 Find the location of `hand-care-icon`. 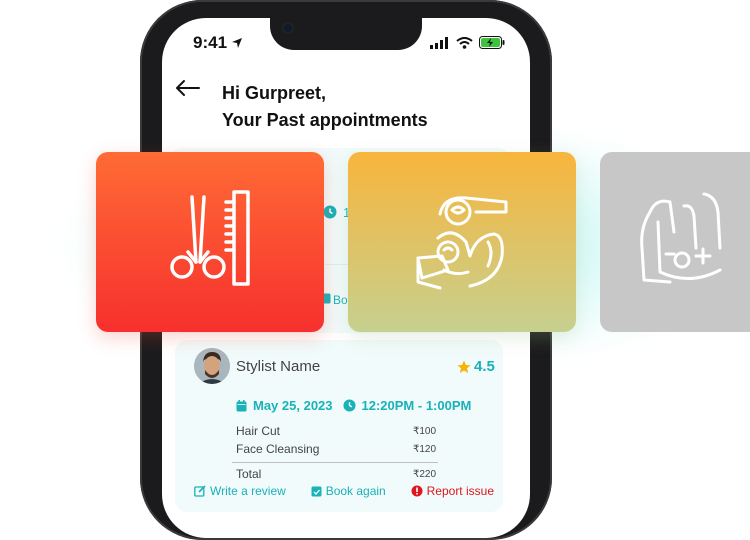

hand-care-icon is located at coordinates (681, 238).